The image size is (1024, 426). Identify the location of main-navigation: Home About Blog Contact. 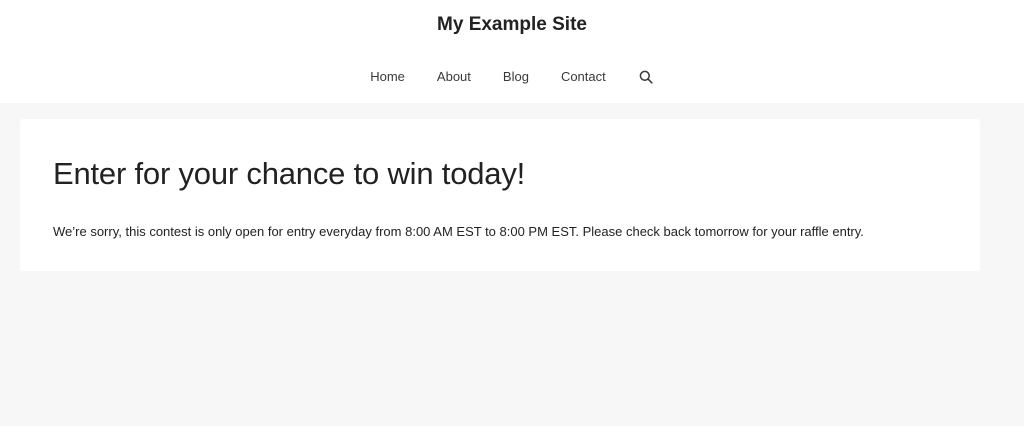
(512, 77).